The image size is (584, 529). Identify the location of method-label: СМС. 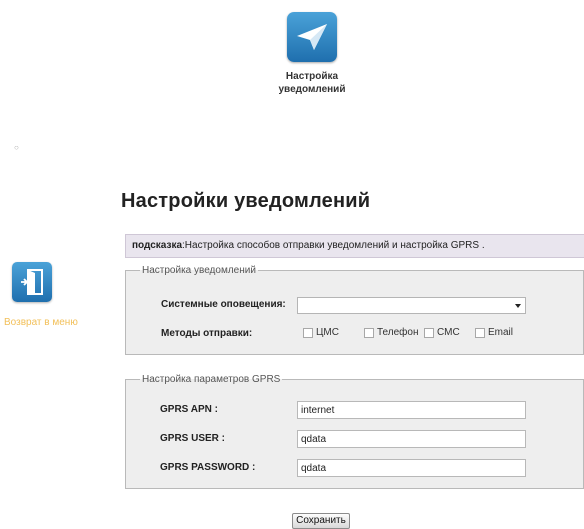
(448, 332).